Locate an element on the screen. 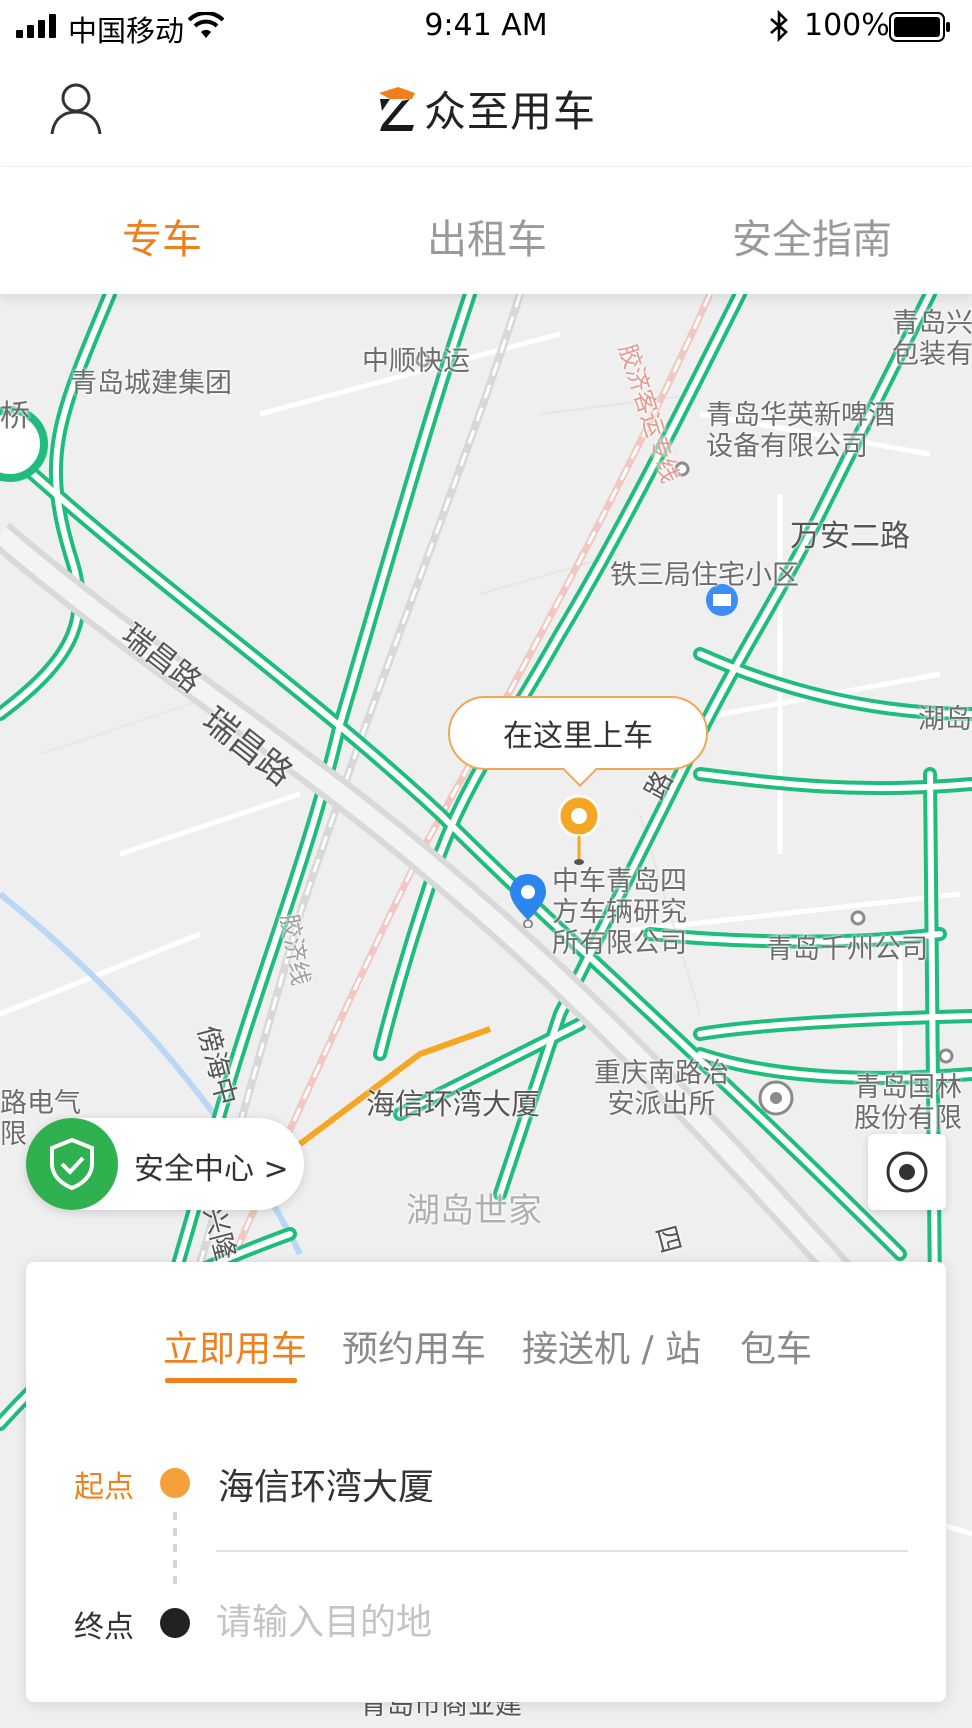  map-label: 青岛城建集团 is located at coordinates (151, 383).